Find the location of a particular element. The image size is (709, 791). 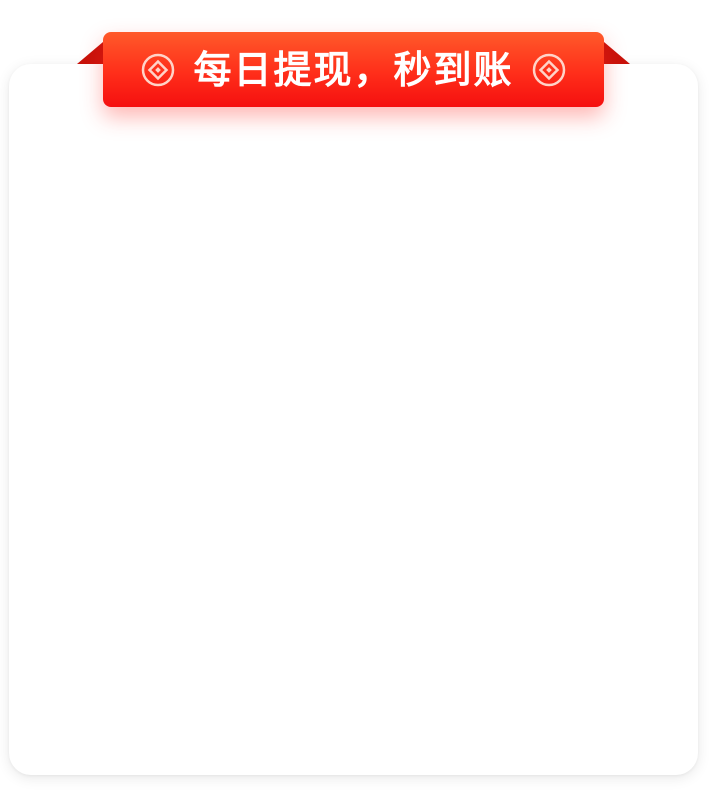

banner-ribbon: 每日提现，秒到账 is located at coordinates (353, 69).